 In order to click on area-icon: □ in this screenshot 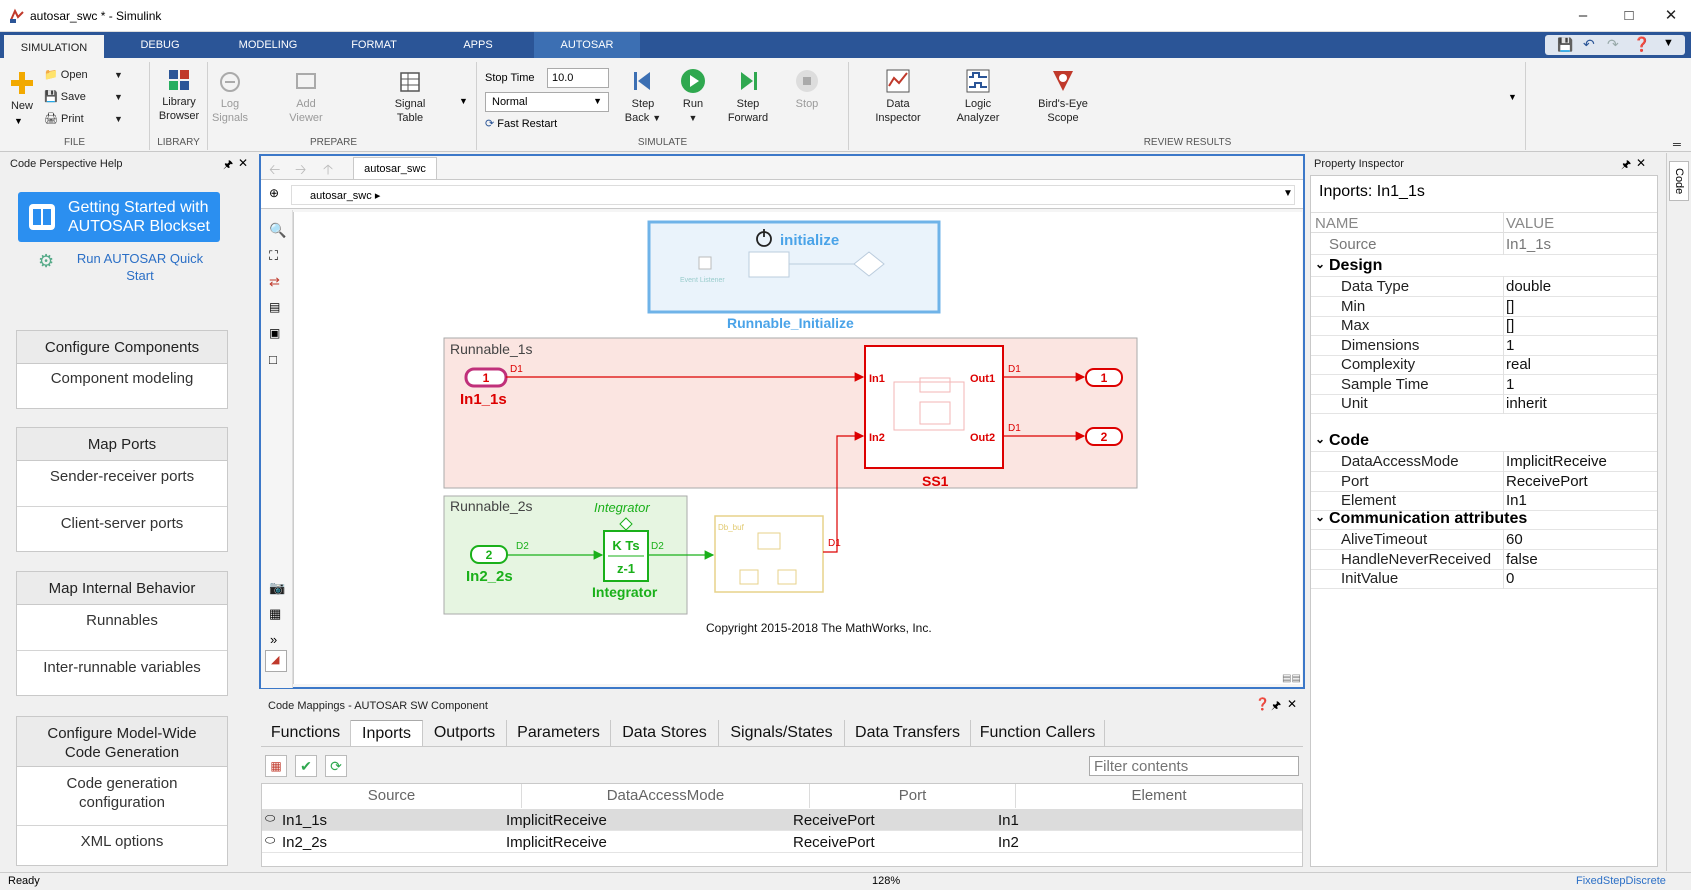, I will do `click(273, 359)`.